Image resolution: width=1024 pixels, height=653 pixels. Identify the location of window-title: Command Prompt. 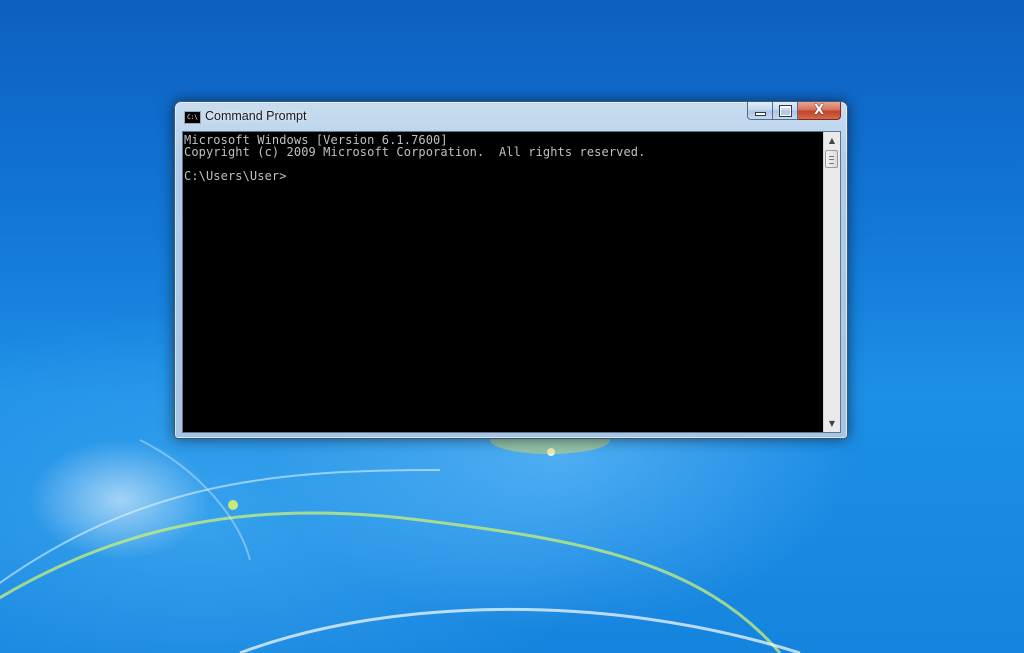
(255, 116).